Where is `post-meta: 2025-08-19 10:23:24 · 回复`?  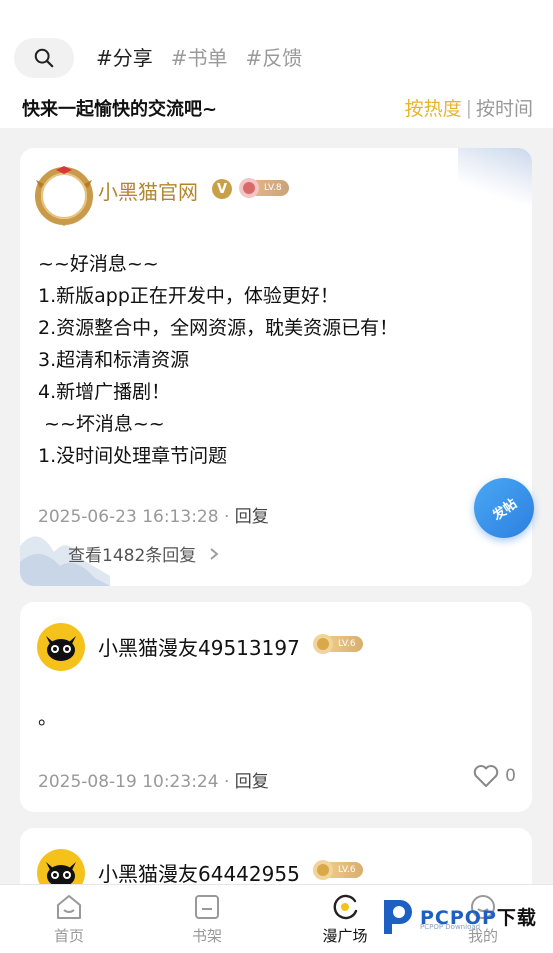
post-meta: 2025-08-19 10:23:24 · 回复 is located at coordinates (153, 782).